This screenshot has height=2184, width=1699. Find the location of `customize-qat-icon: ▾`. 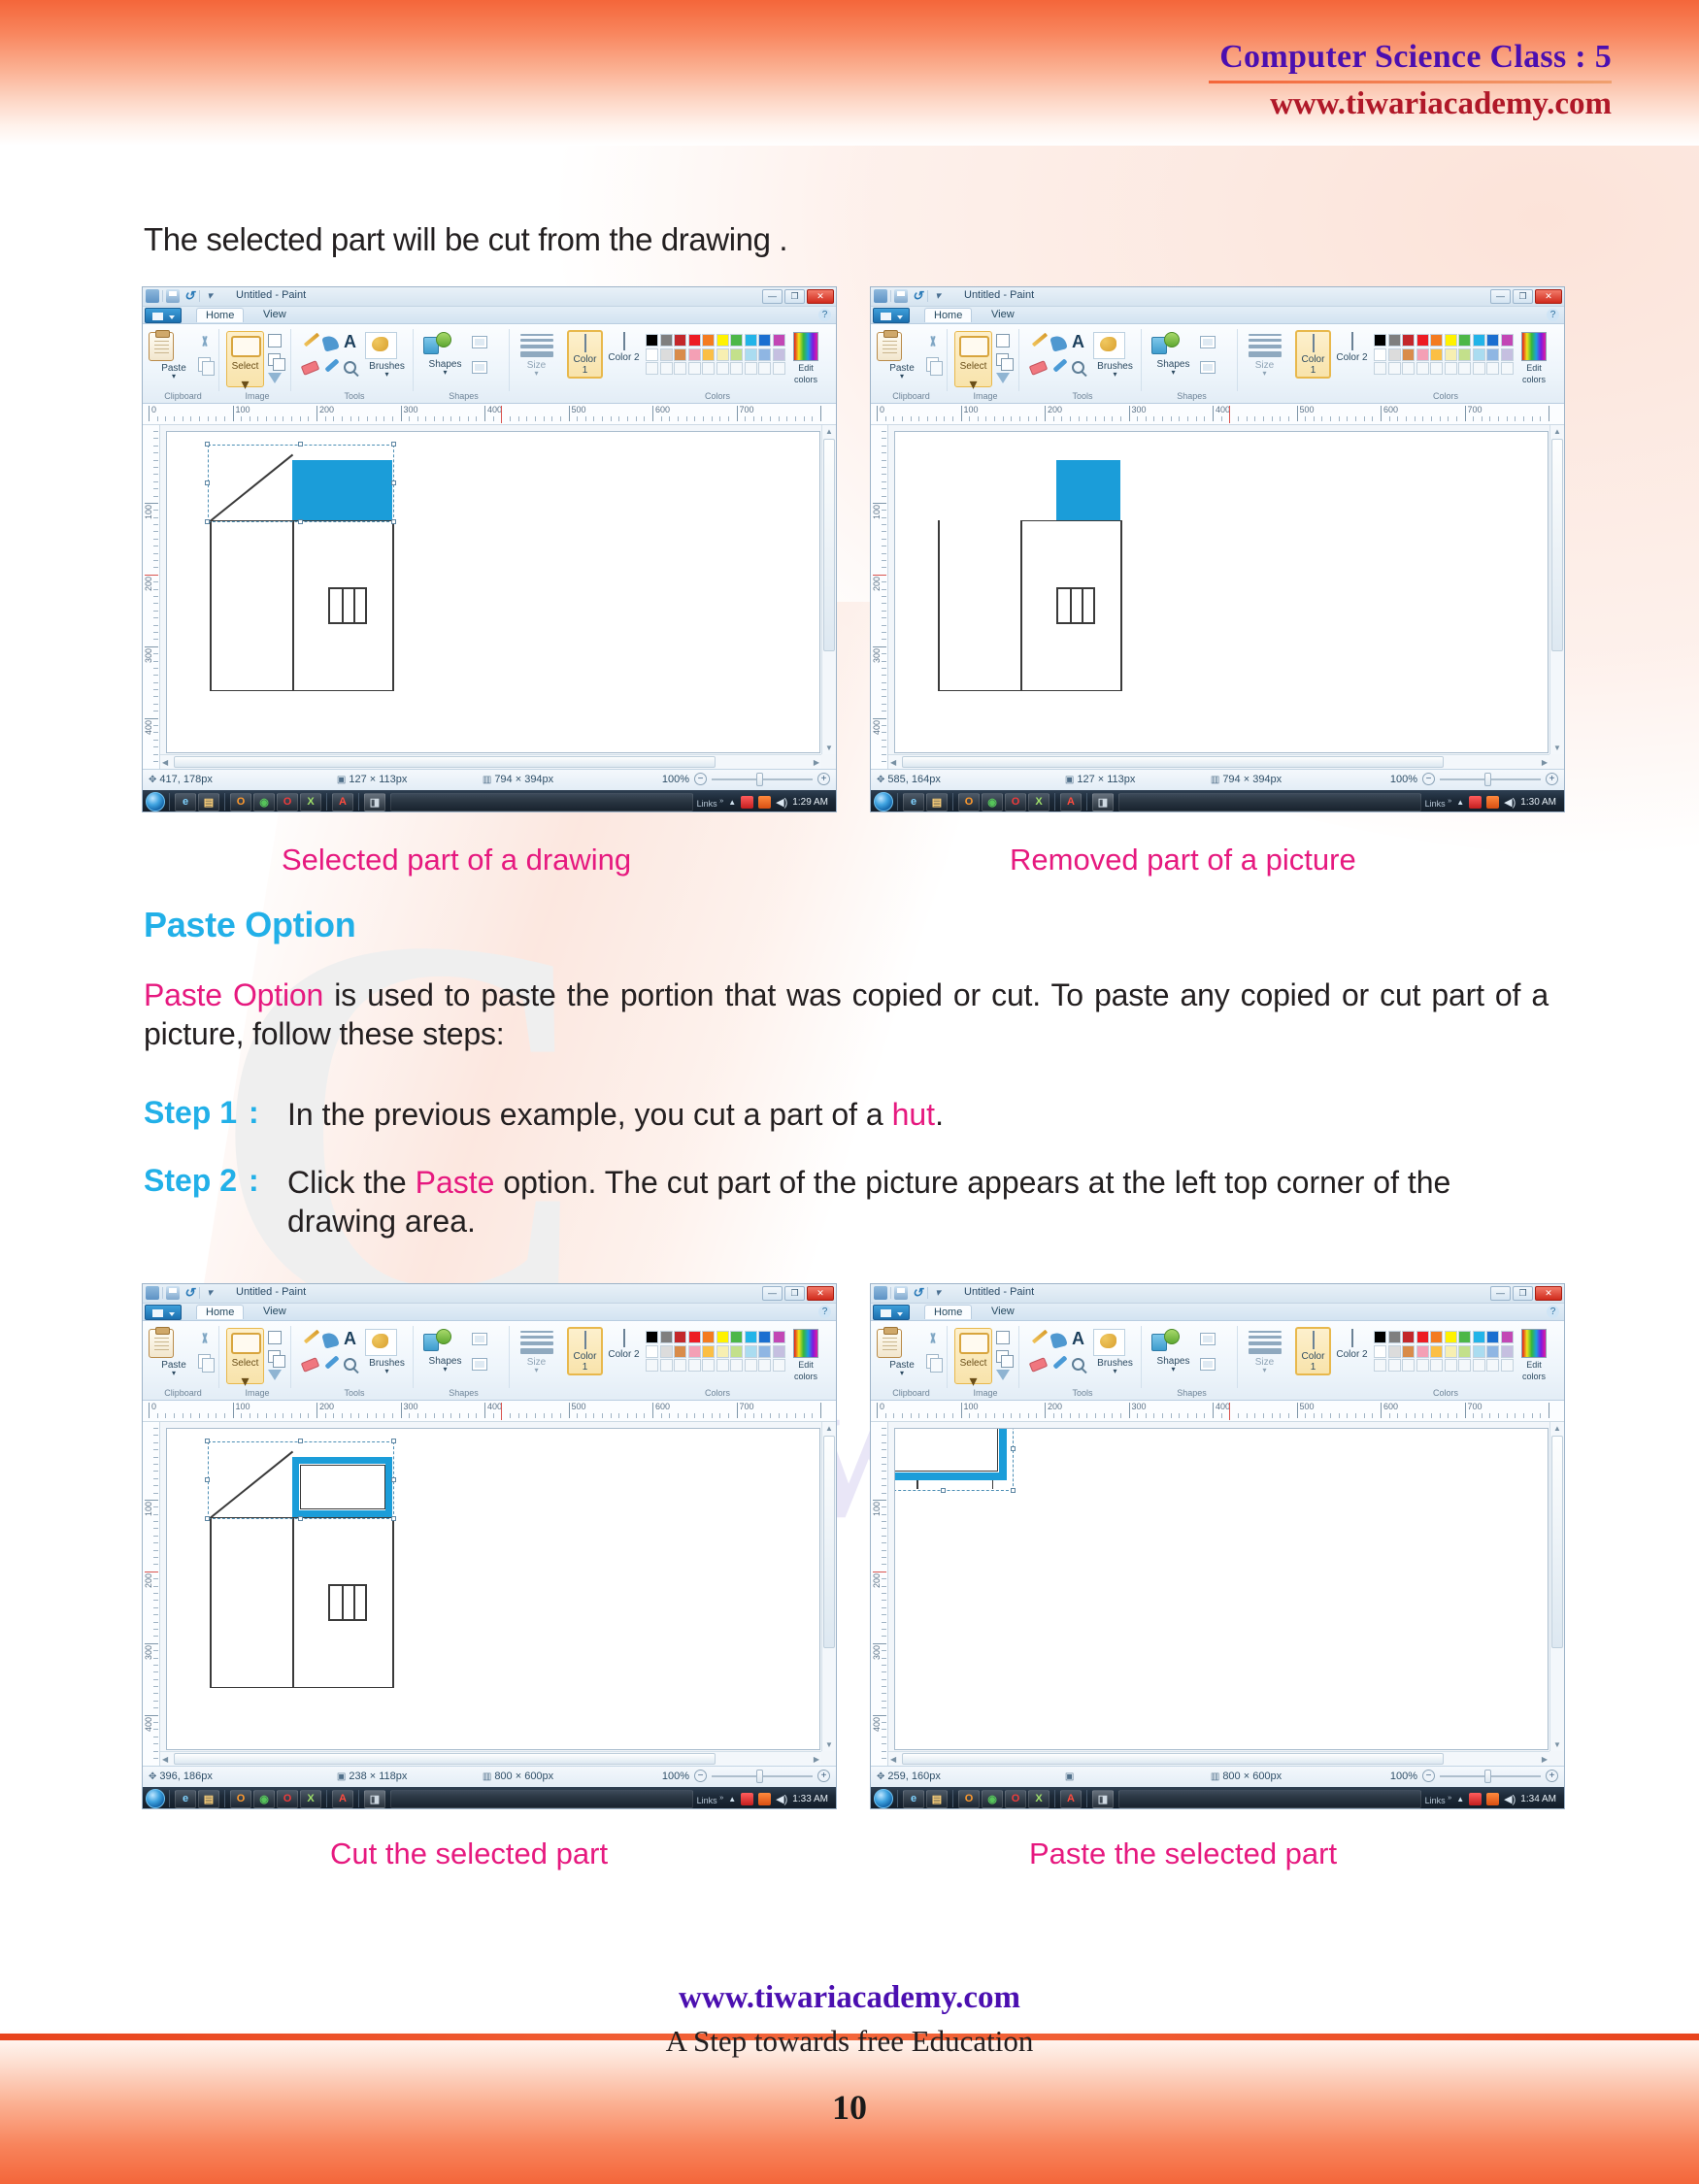

customize-qat-icon: ▾ is located at coordinates (938, 1293).